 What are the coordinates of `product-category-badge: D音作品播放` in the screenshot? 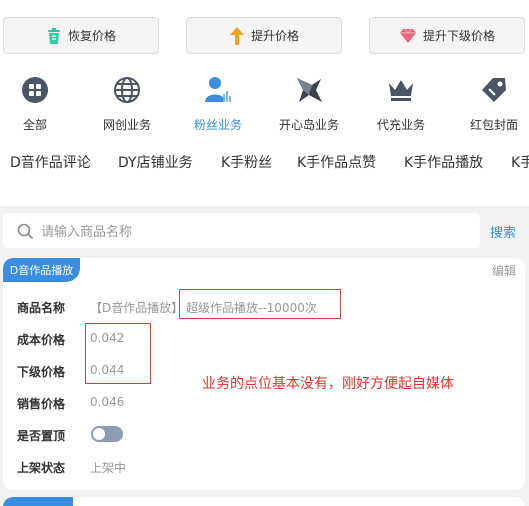 It's located at (41, 270).